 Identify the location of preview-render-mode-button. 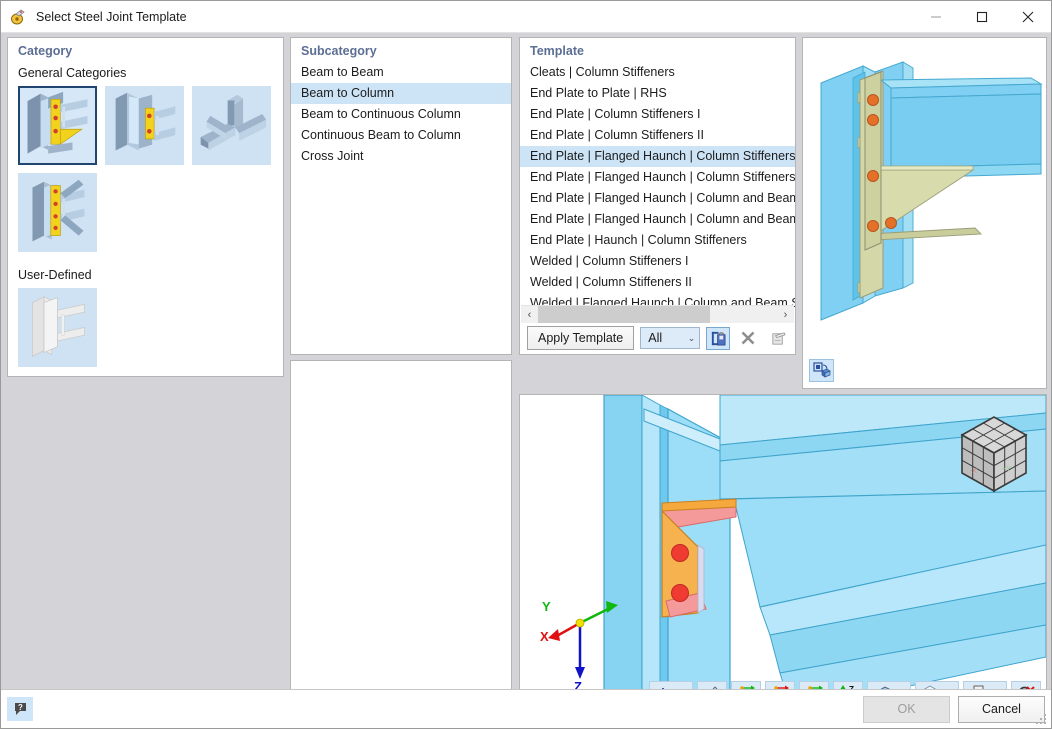
(821, 370).